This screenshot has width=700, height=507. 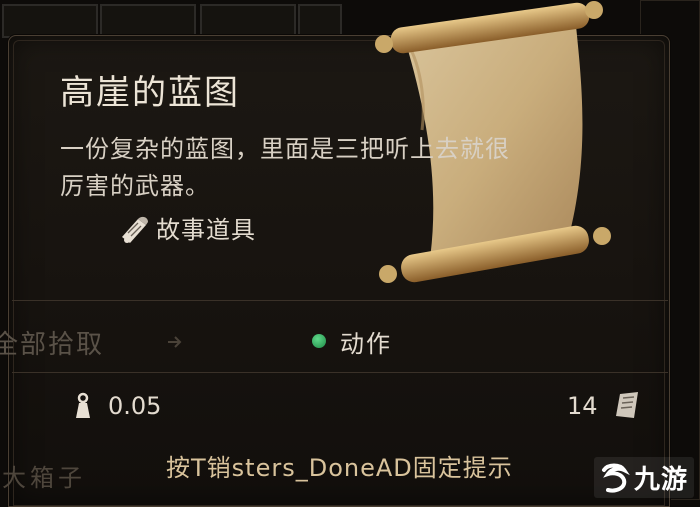 I want to click on item-category: 故事道具, so click(x=187, y=227).